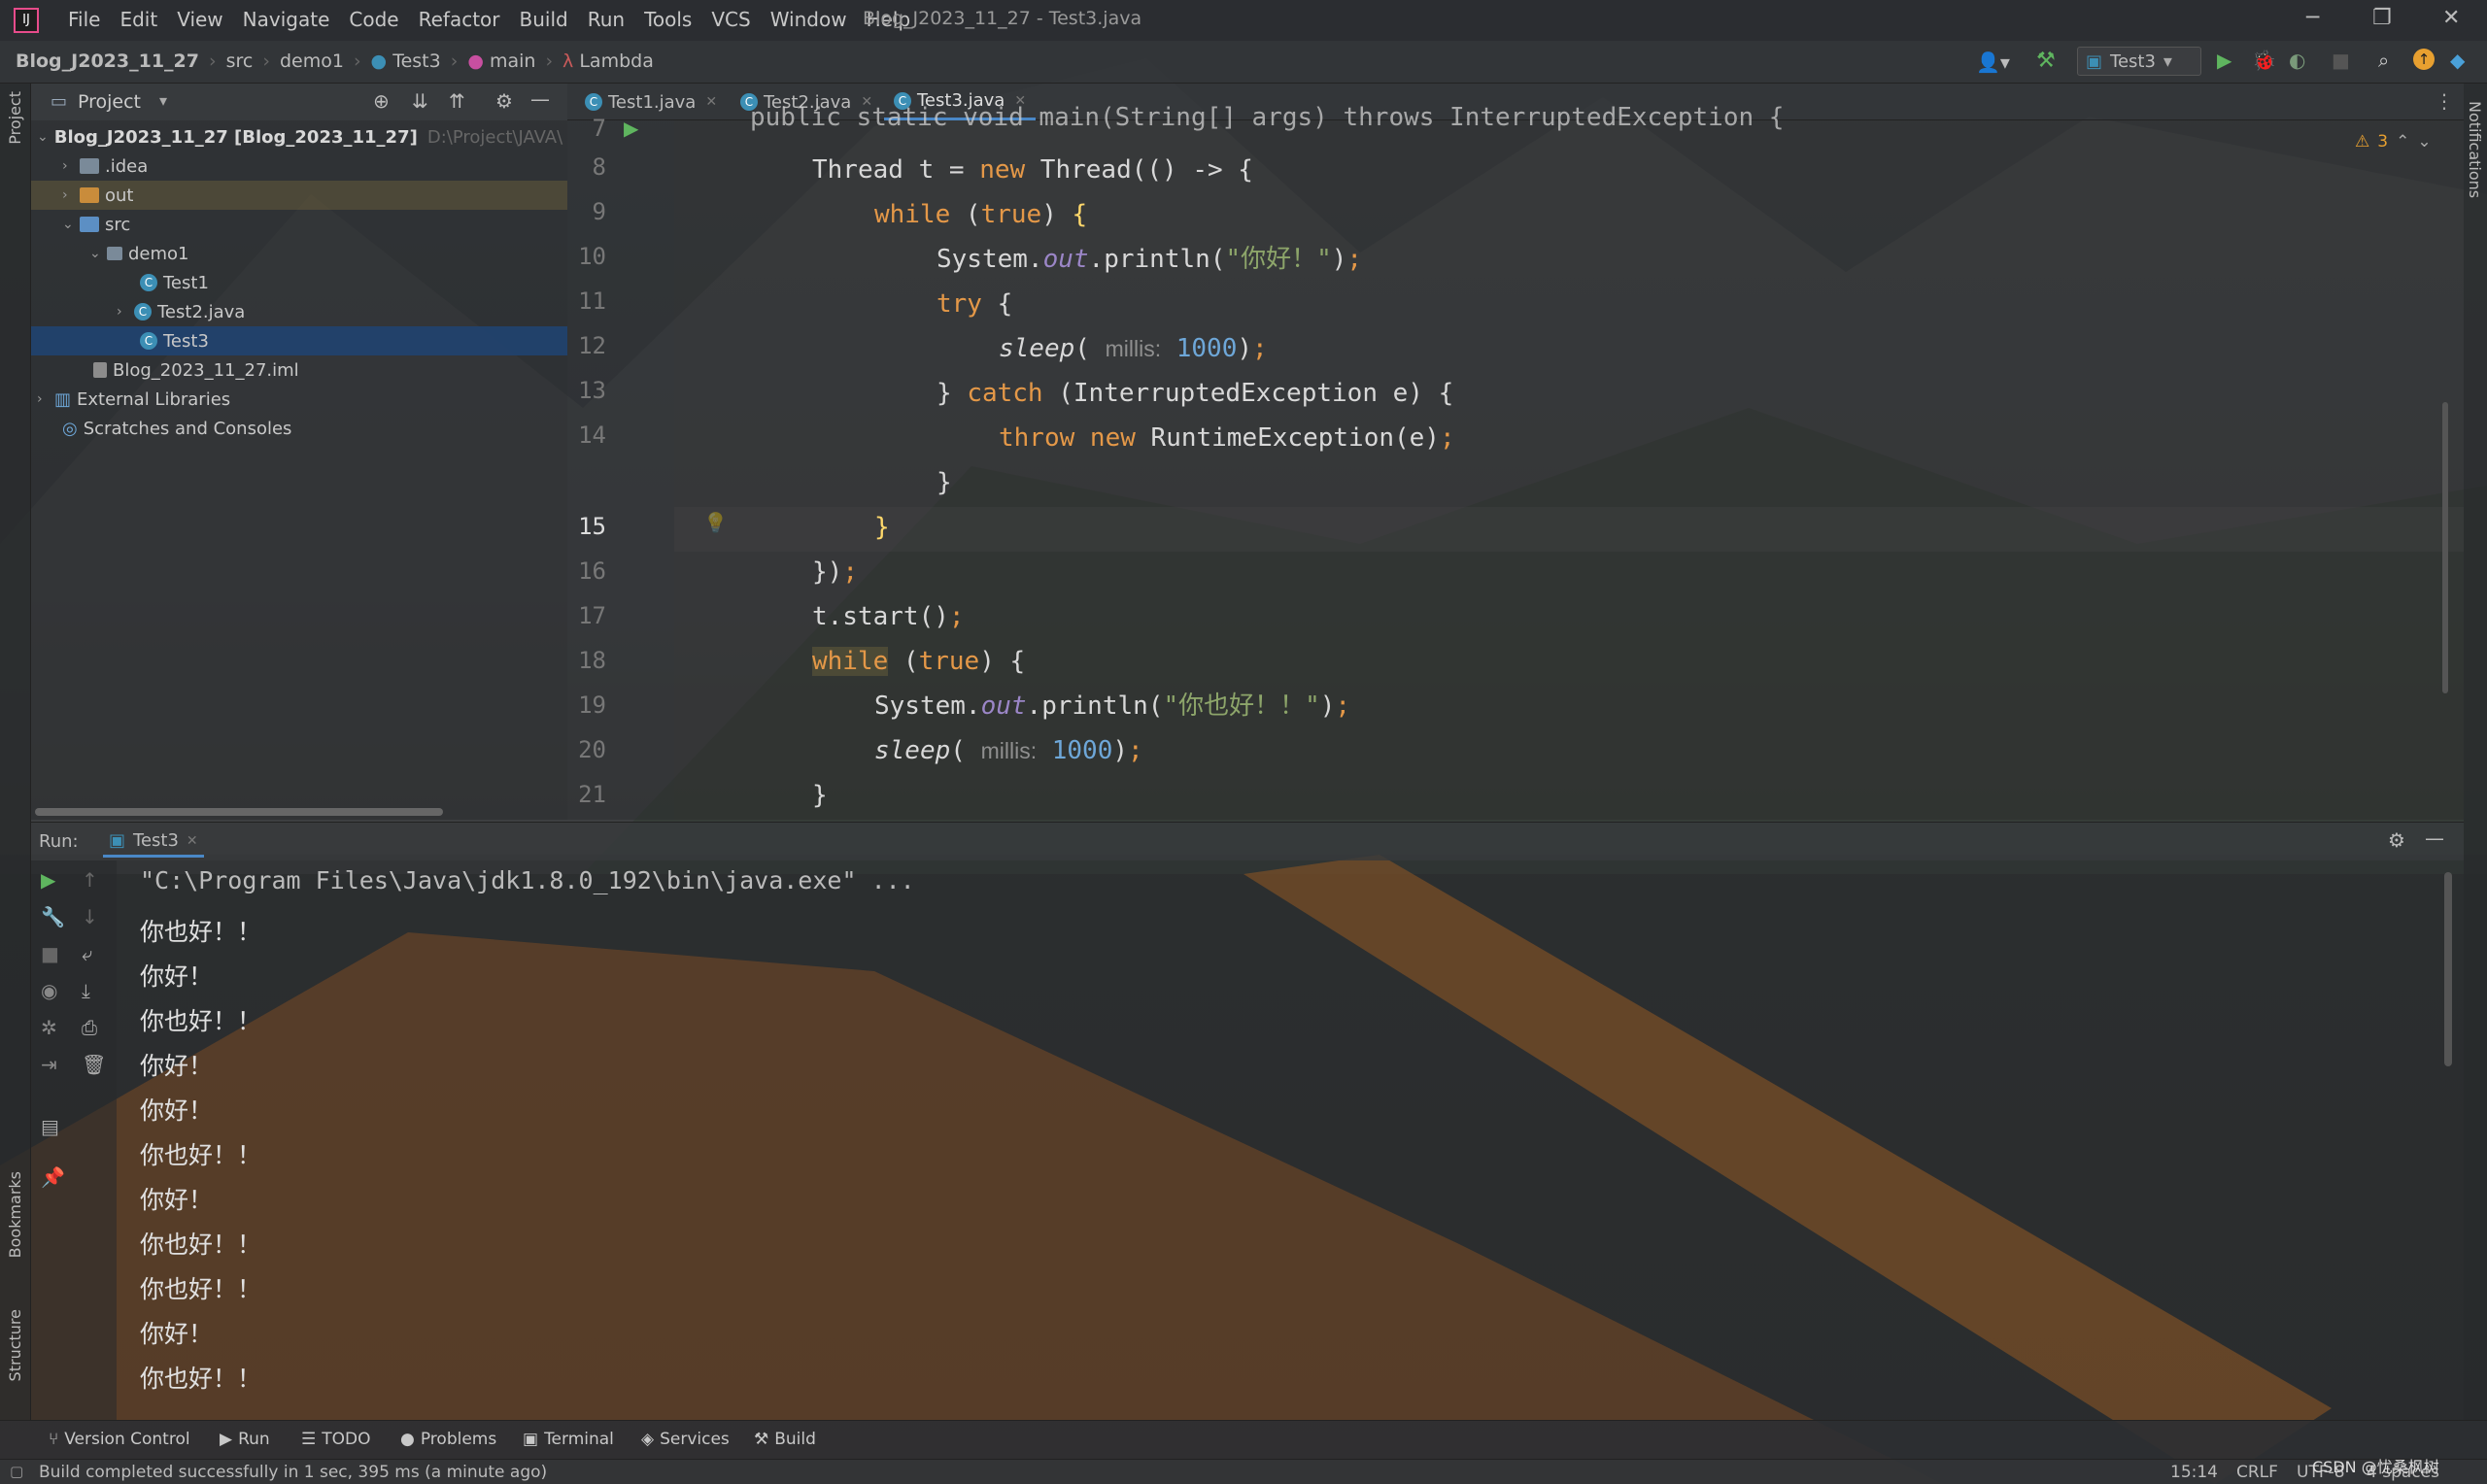 Image resolution: width=2487 pixels, height=1484 pixels. Describe the element at coordinates (730, 19) in the screenshot. I see `menu-vcs: VCS` at that location.